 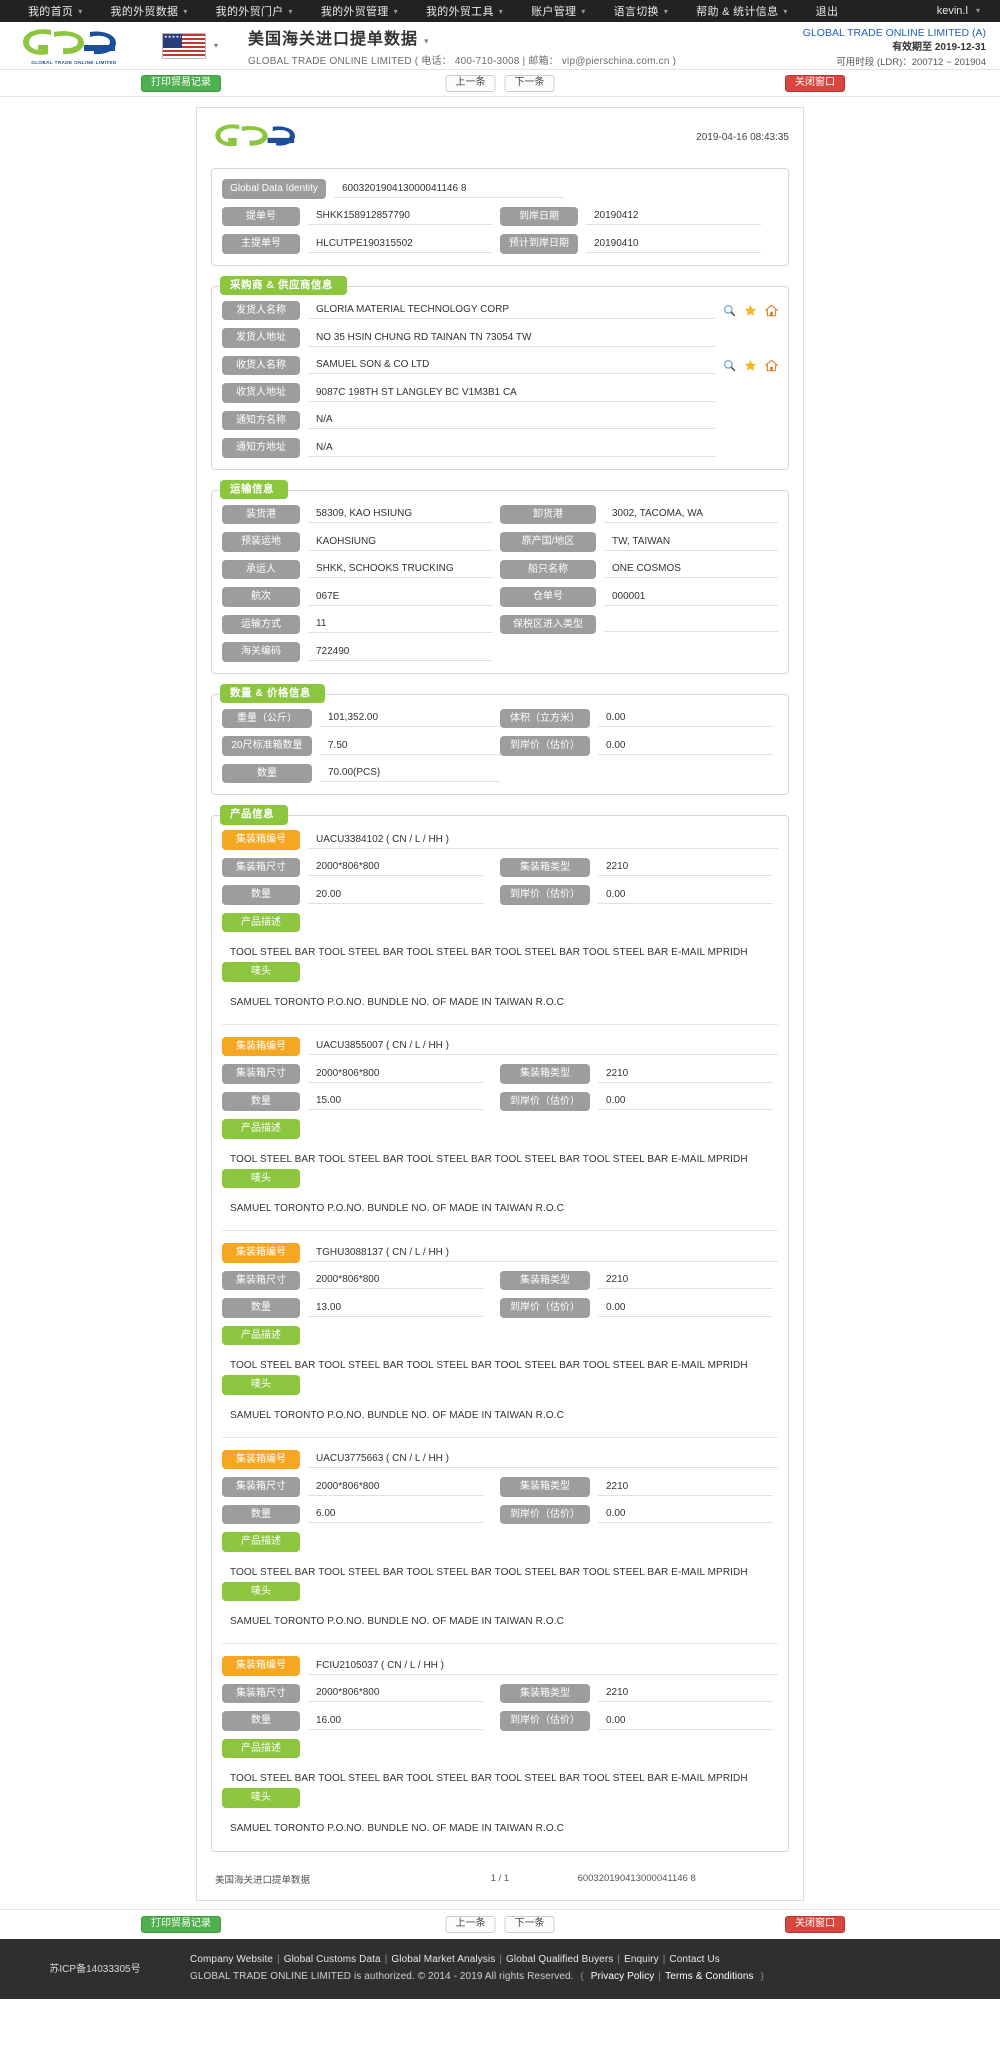 I want to click on row-action-icons, so click(x=750, y=310).